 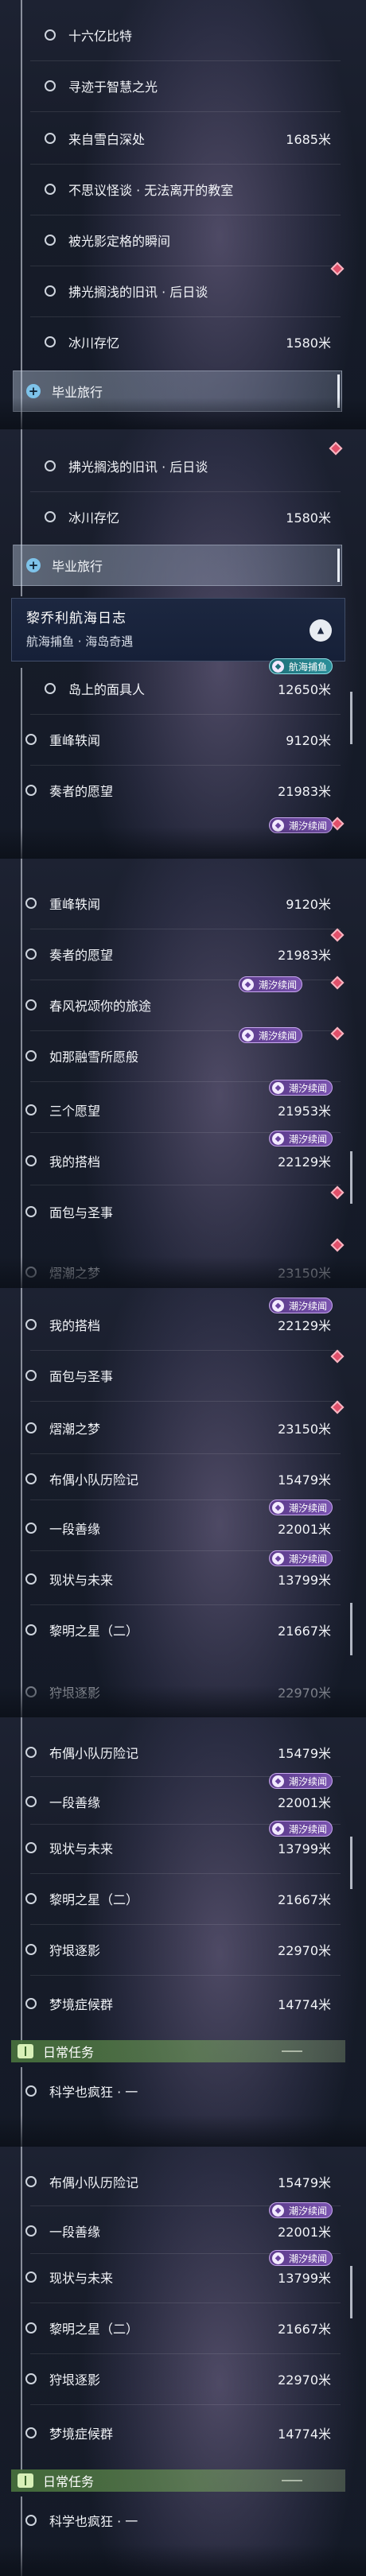 I want to click on quest-item: 三个愿望 21953米, so click(x=177, y=1110).